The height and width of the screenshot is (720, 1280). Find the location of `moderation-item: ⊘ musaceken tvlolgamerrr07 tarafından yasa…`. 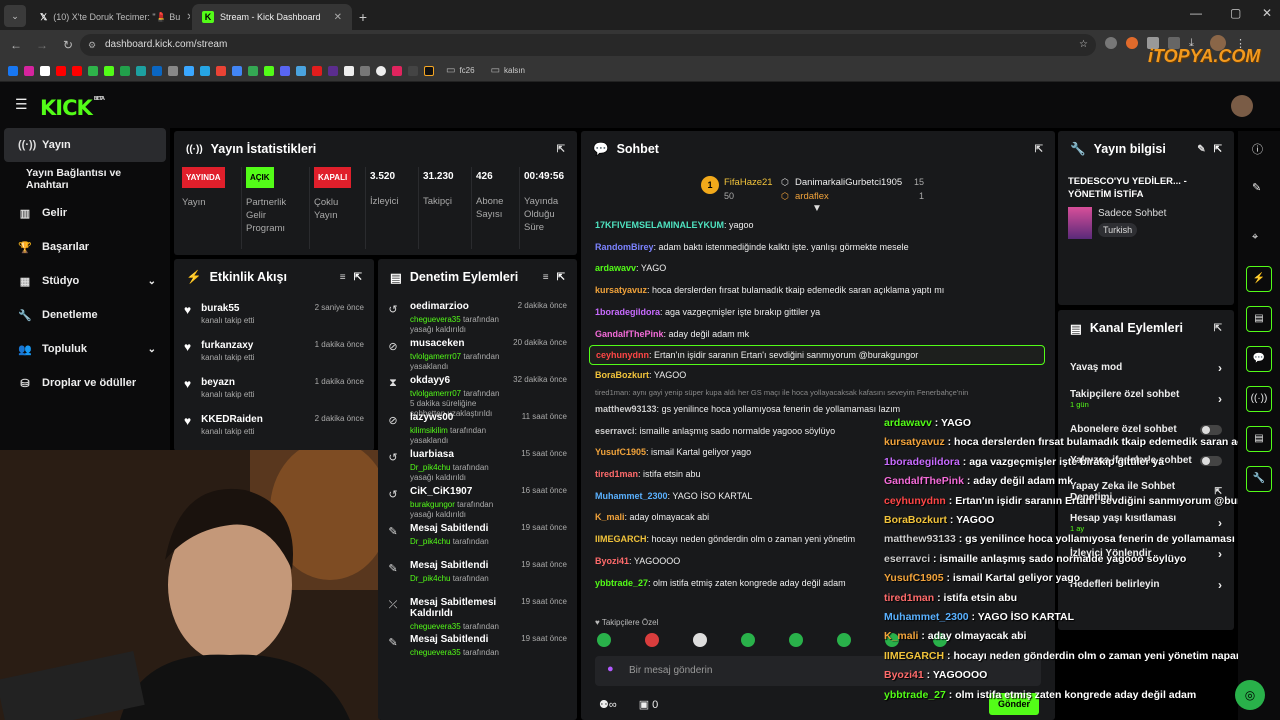

moderation-item: ⊘ musaceken tvlolgamerrr07 tarafından yasa… is located at coordinates (477, 351).